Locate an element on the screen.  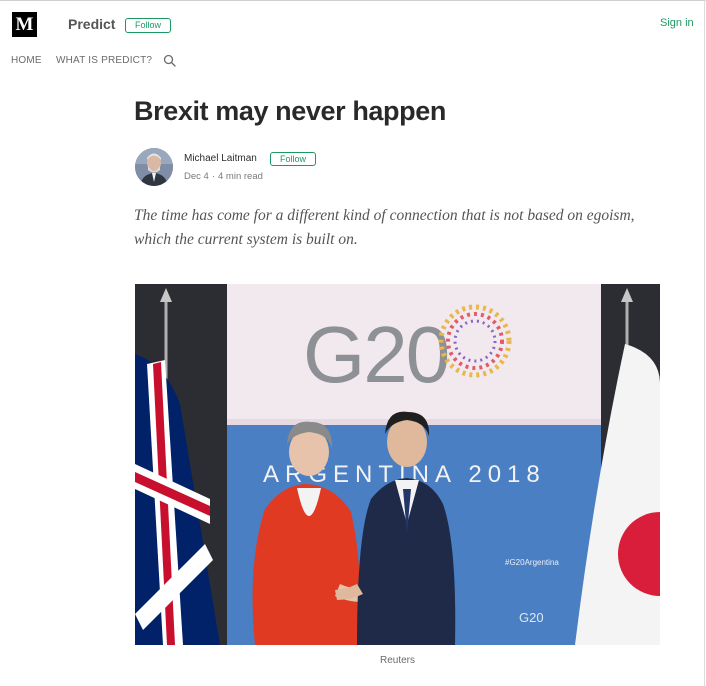
author-avatar is located at coordinates (154, 167).